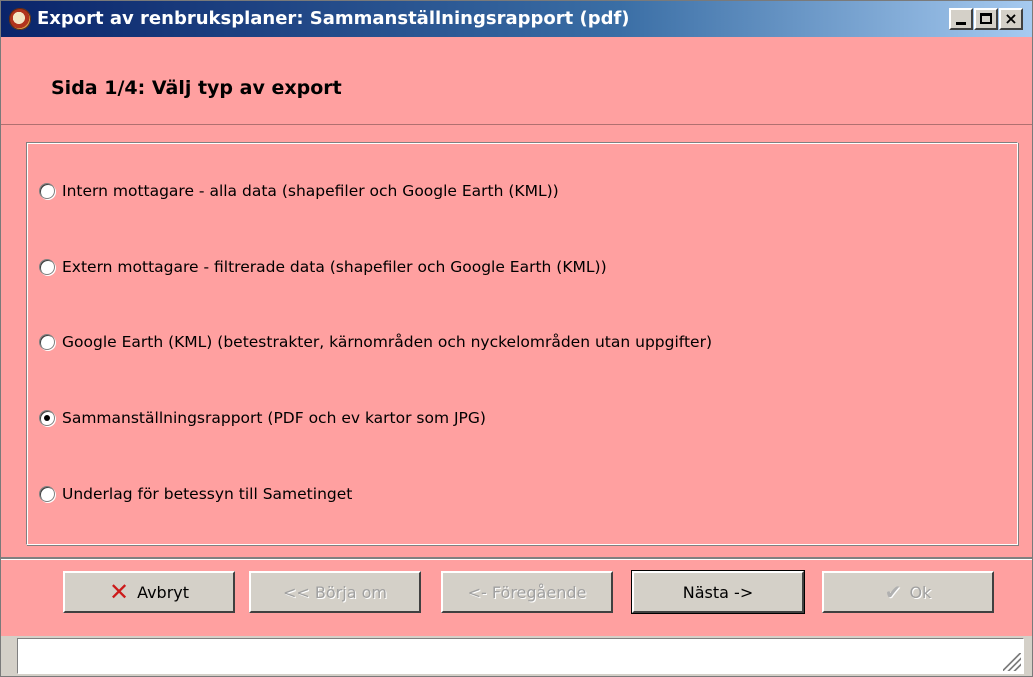 This screenshot has height=677, width=1033. What do you see at coordinates (163, 592) in the screenshot?
I see `cancel-label: Avbryt` at bounding box center [163, 592].